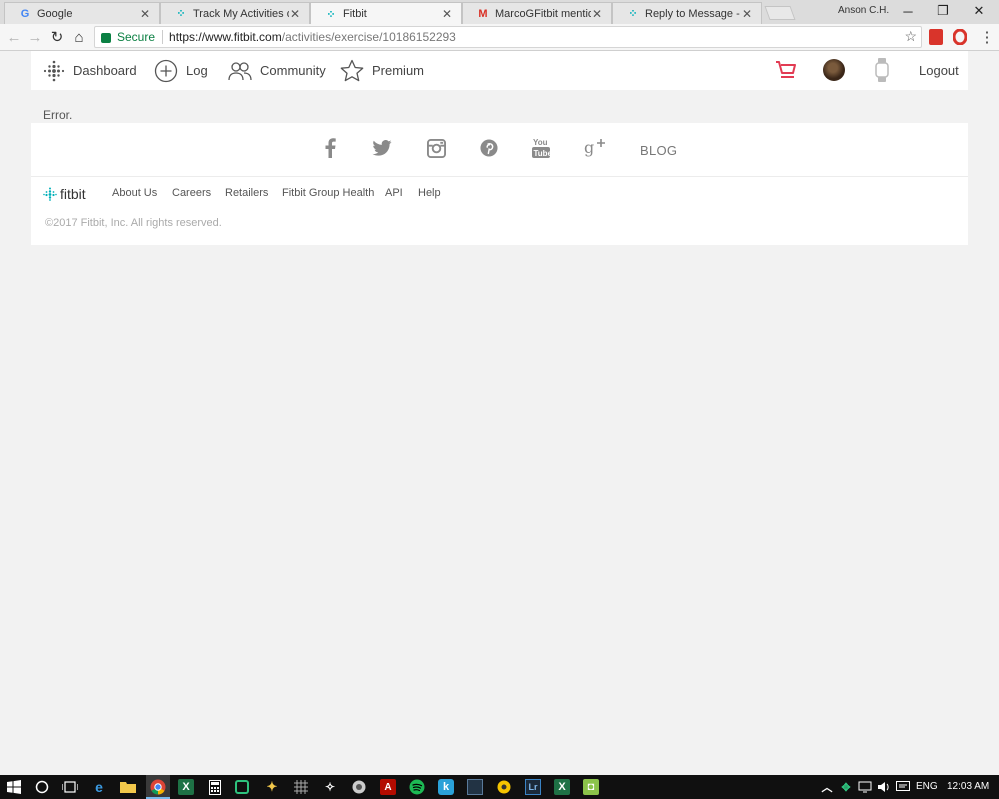 The width and height of the screenshot is (999, 799). I want to click on nav-dashboard: Dashboard, so click(90, 70).